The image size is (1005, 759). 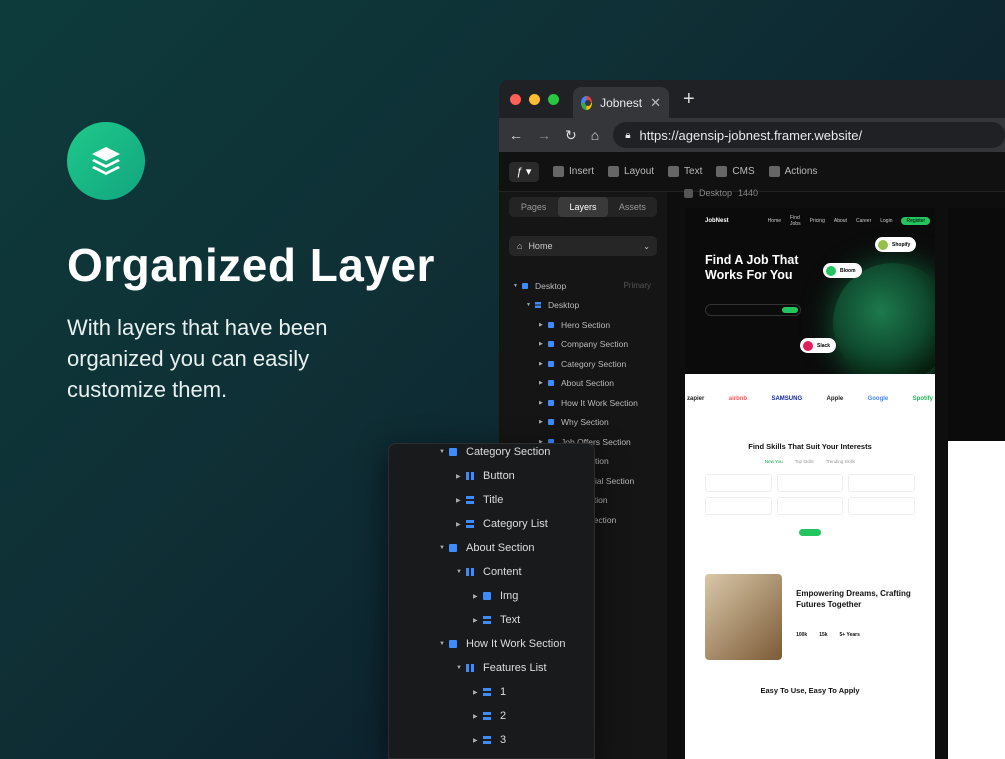 What do you see at coordinates (583, 384) in the screenshot?
I see `layer-row: ▶ About Section` at bounding box center [583, 384].